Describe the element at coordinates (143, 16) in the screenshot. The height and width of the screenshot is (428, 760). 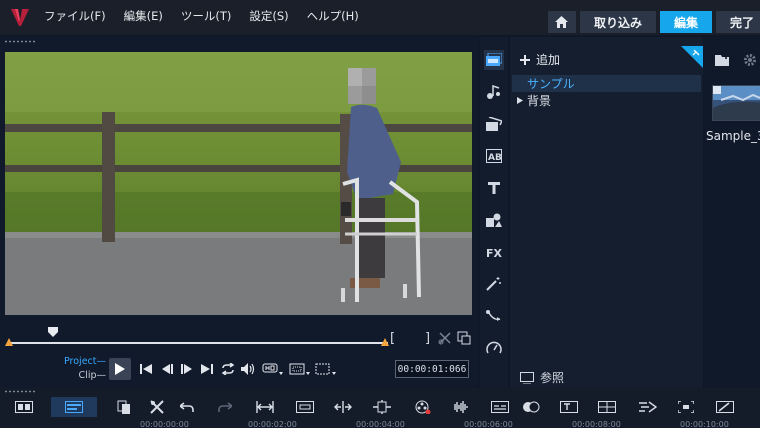
I see `menu-edit: 編集(E)` at that location.